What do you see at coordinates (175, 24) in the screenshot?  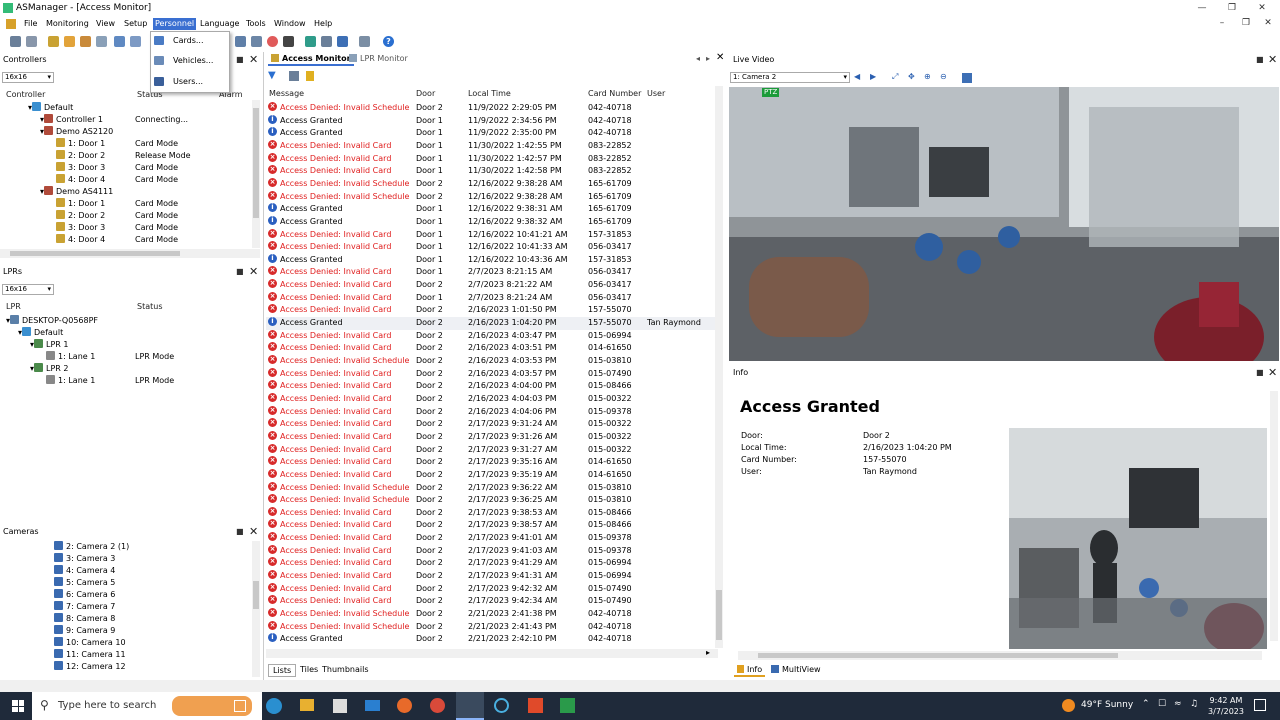 I see `menu-personnel: Personnel` at bounding box center [175, 24].